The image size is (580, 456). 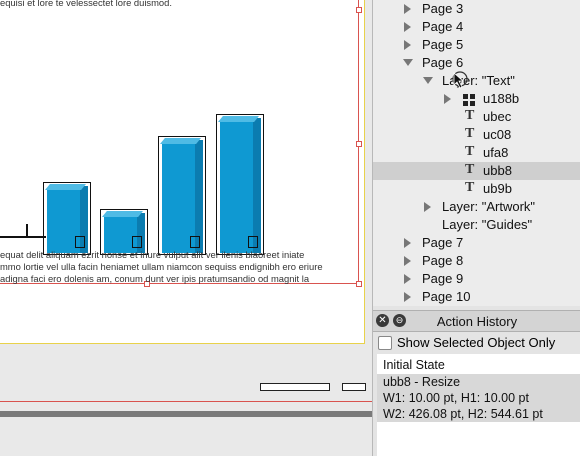 I want to click on chart-axis-line, so click(x=23, y=237).